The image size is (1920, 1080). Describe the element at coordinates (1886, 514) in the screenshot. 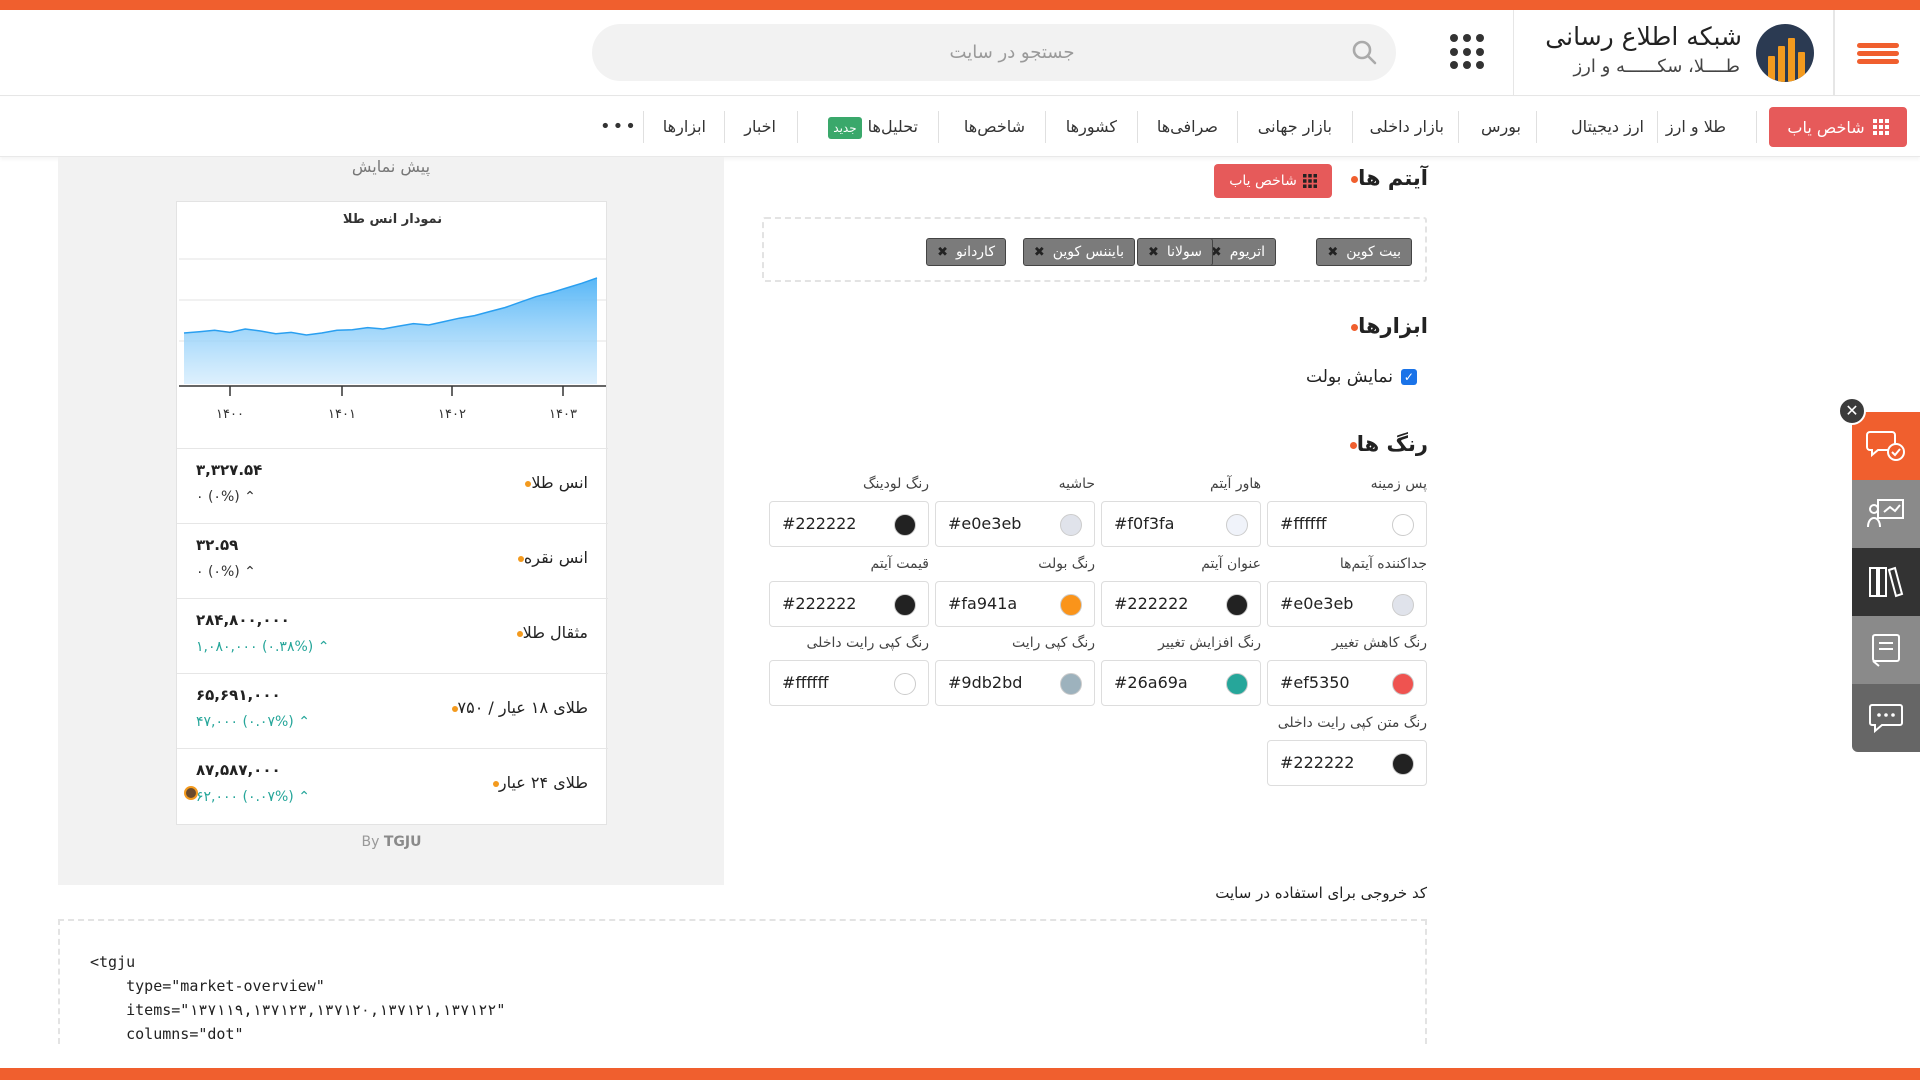

I see `teacher-board-icon` at that location.